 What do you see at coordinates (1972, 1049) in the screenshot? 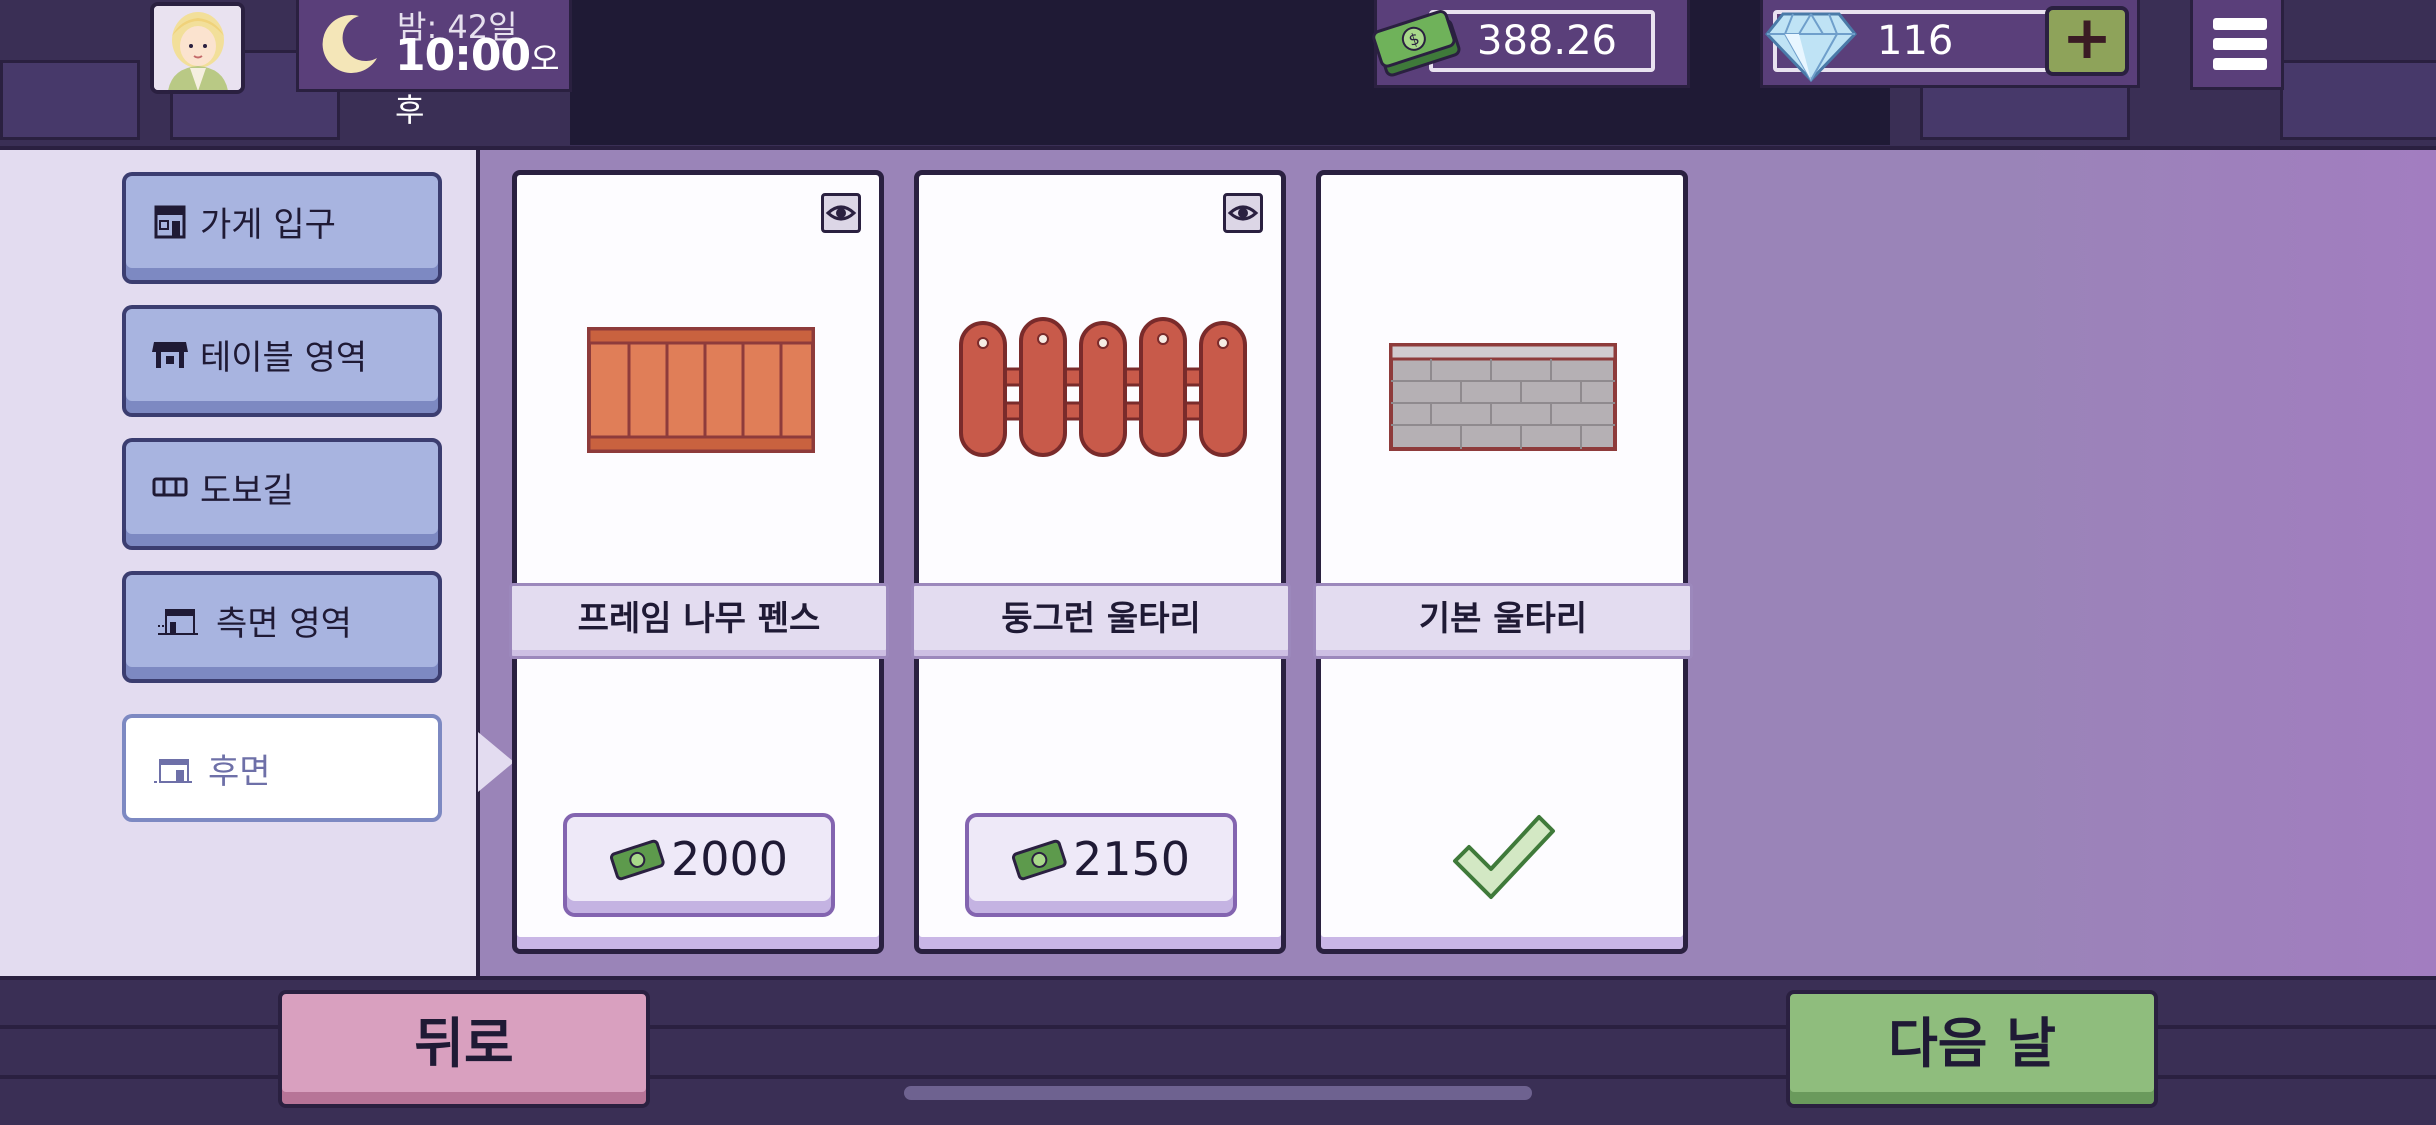
I see `next-day-button: 다음 날` at bounding box center [1972, 1049].